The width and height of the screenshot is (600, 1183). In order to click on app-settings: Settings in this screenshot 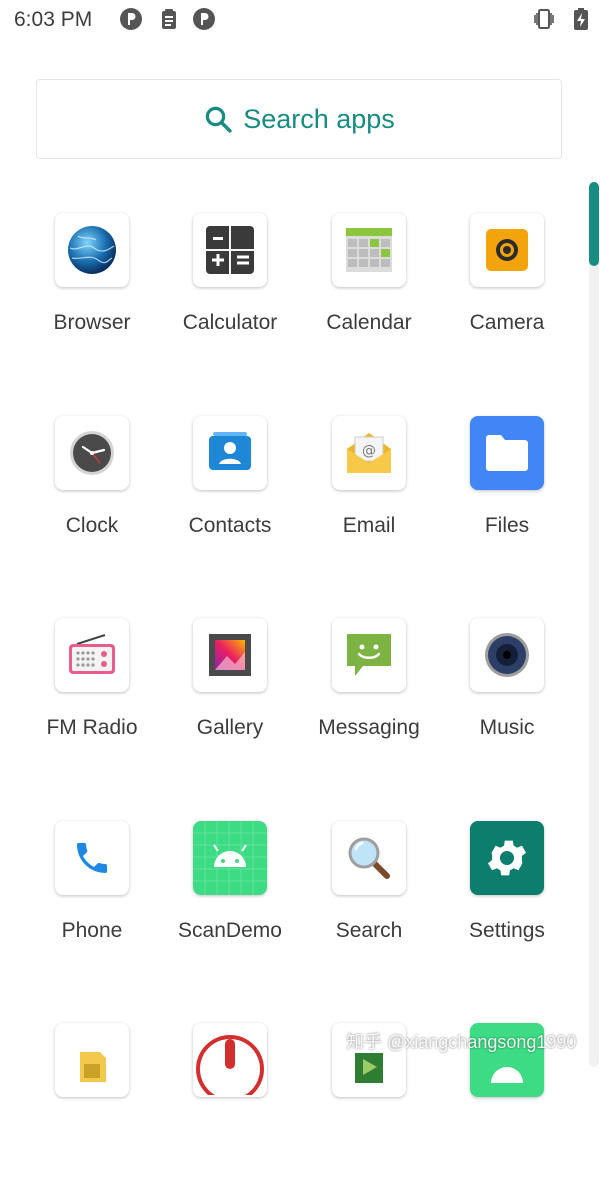, I will do `click(507, 901)`.